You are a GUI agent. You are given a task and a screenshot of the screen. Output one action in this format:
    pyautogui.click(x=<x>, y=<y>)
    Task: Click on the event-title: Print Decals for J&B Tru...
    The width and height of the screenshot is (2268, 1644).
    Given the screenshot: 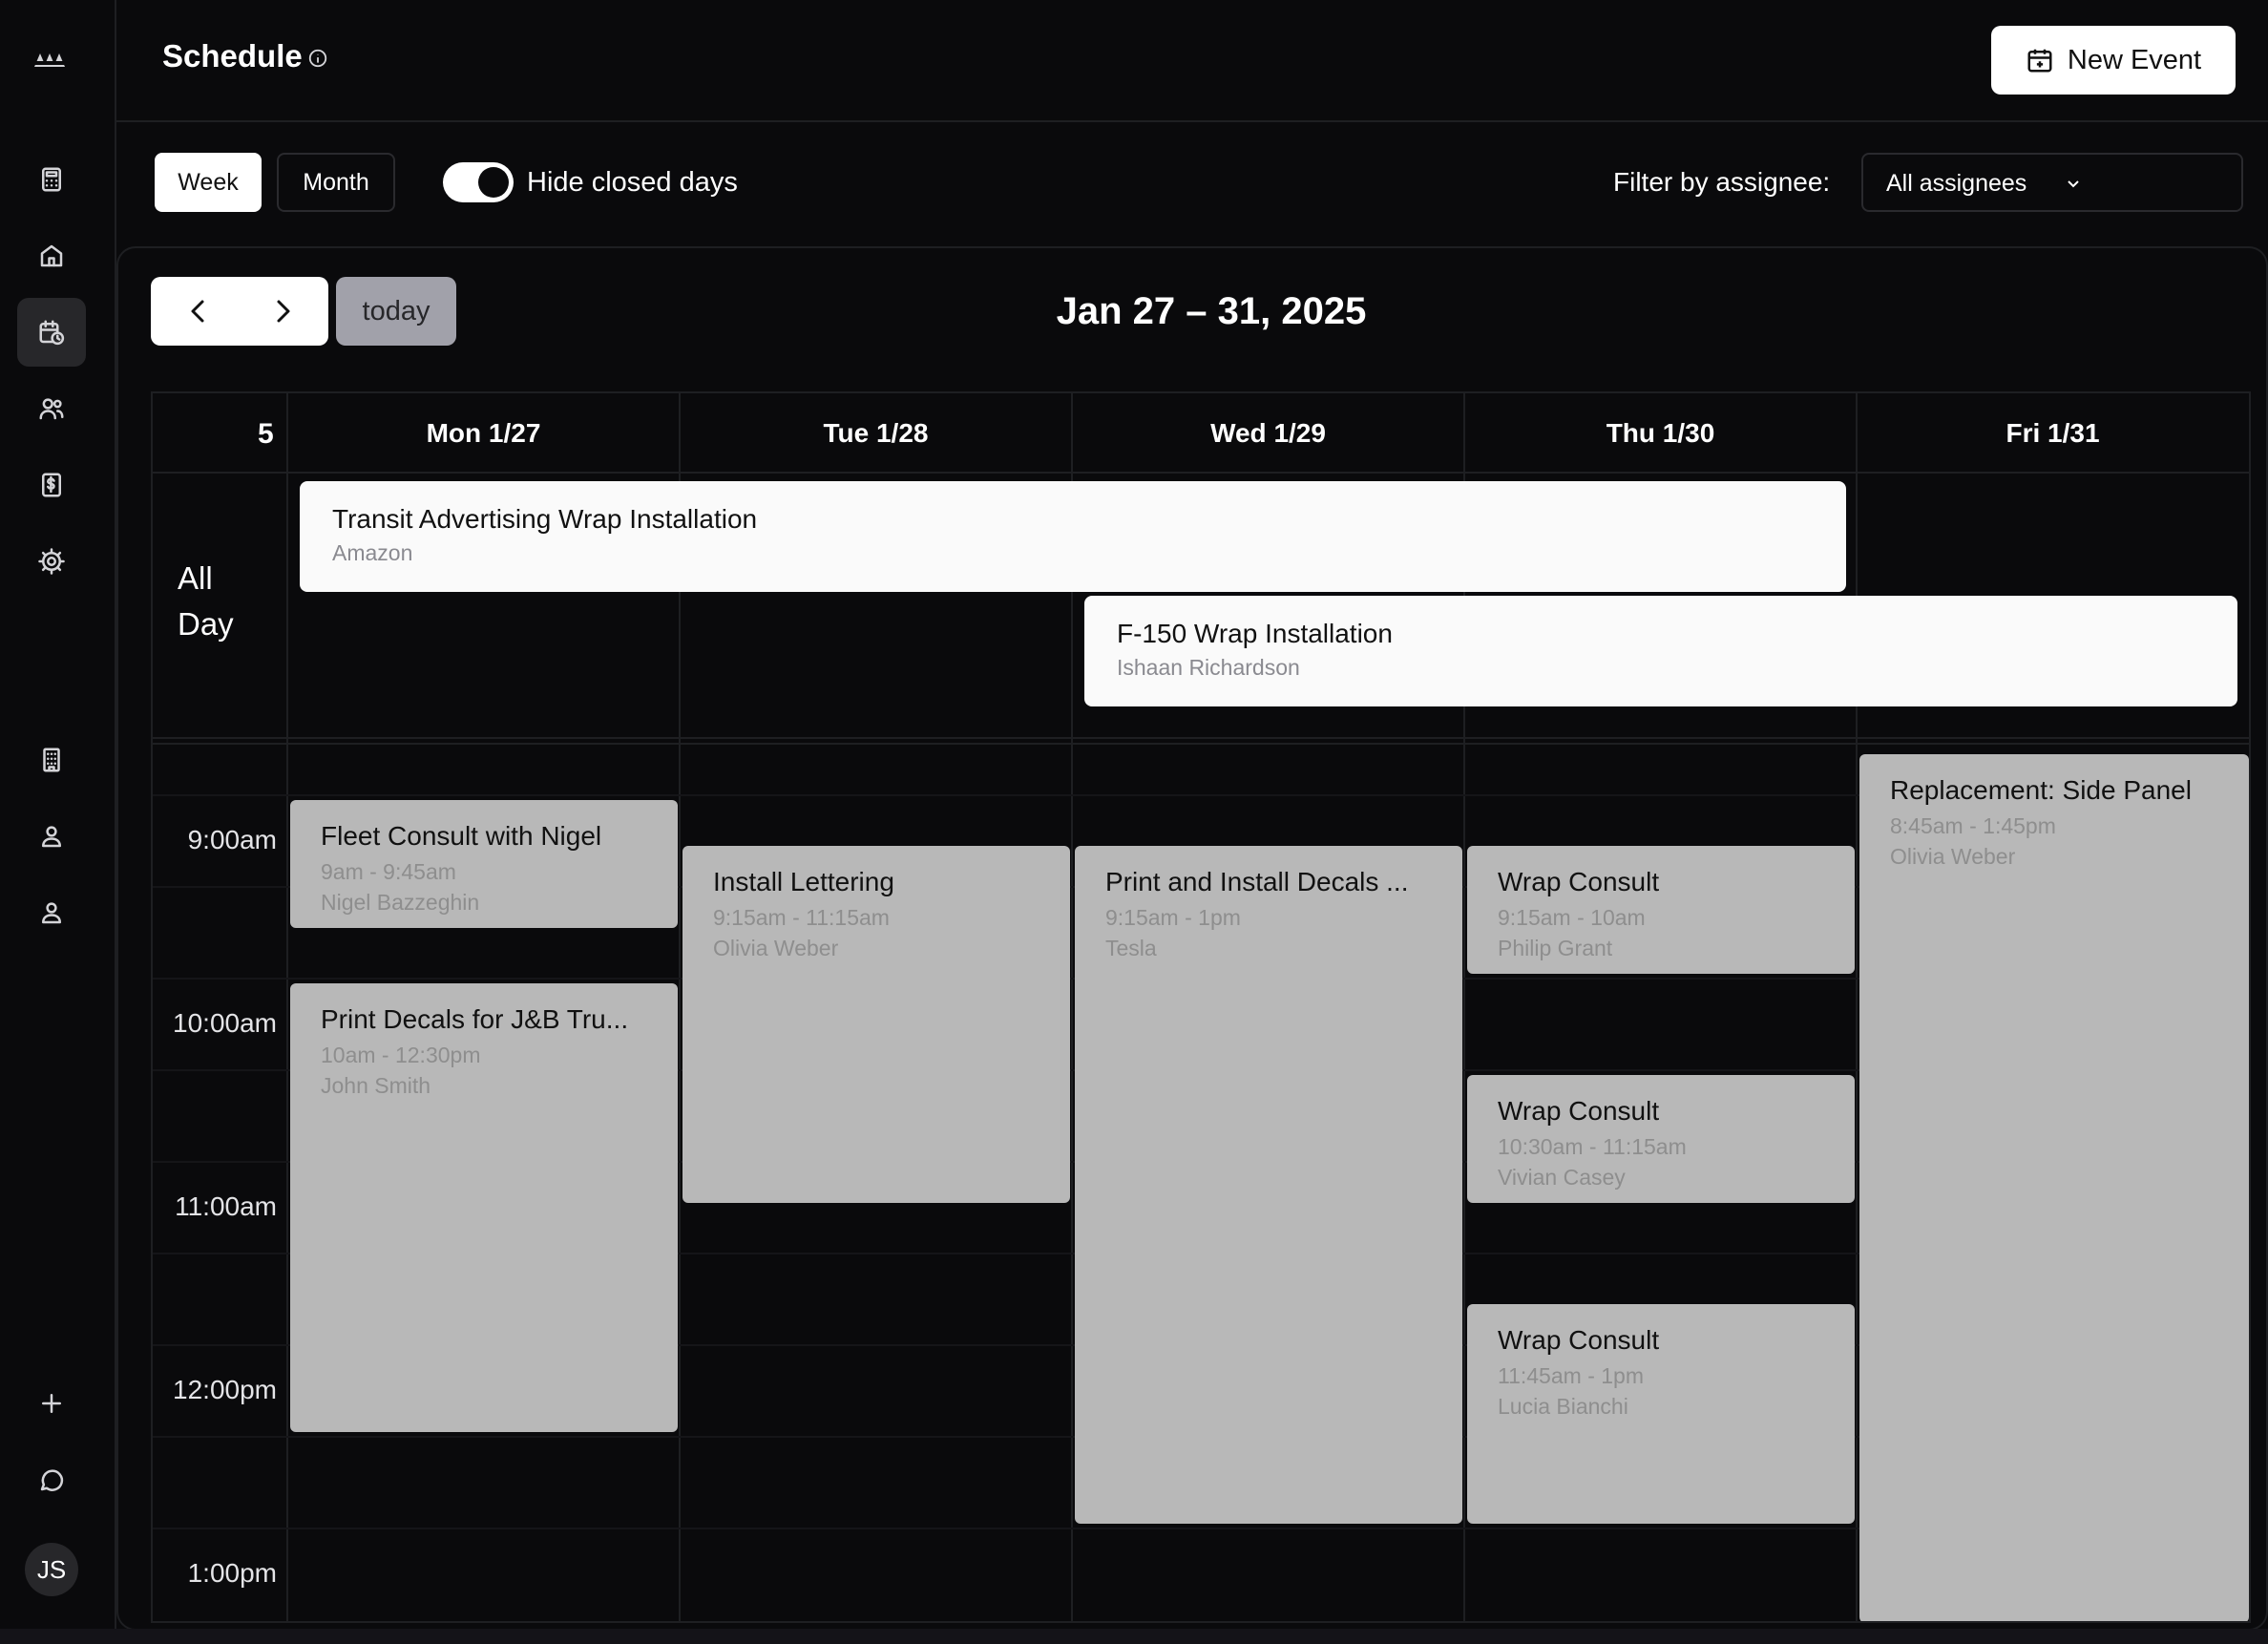 What is the action you would take?
    pyautogui.click(x=475, y=1019)
    